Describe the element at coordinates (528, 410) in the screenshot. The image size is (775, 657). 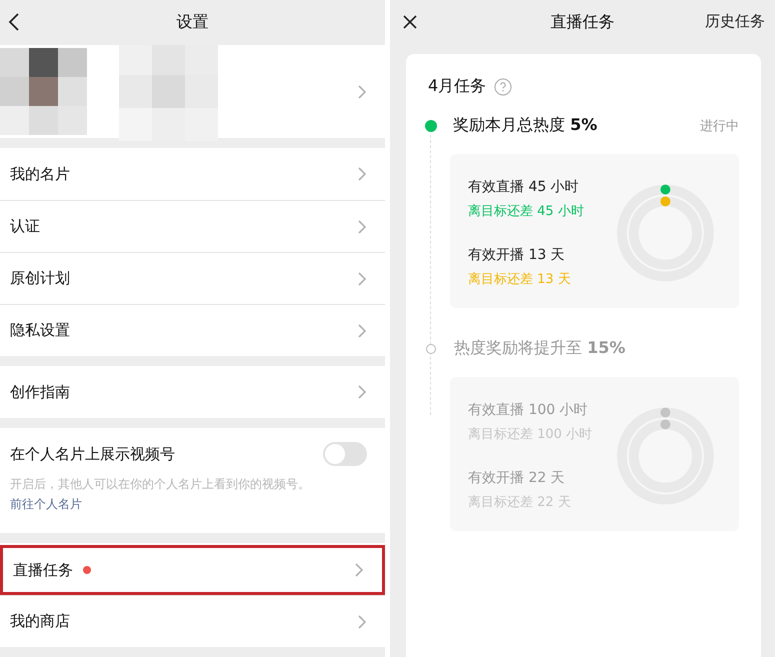
I see `task-label: 有效直播 100 小时` at that location.